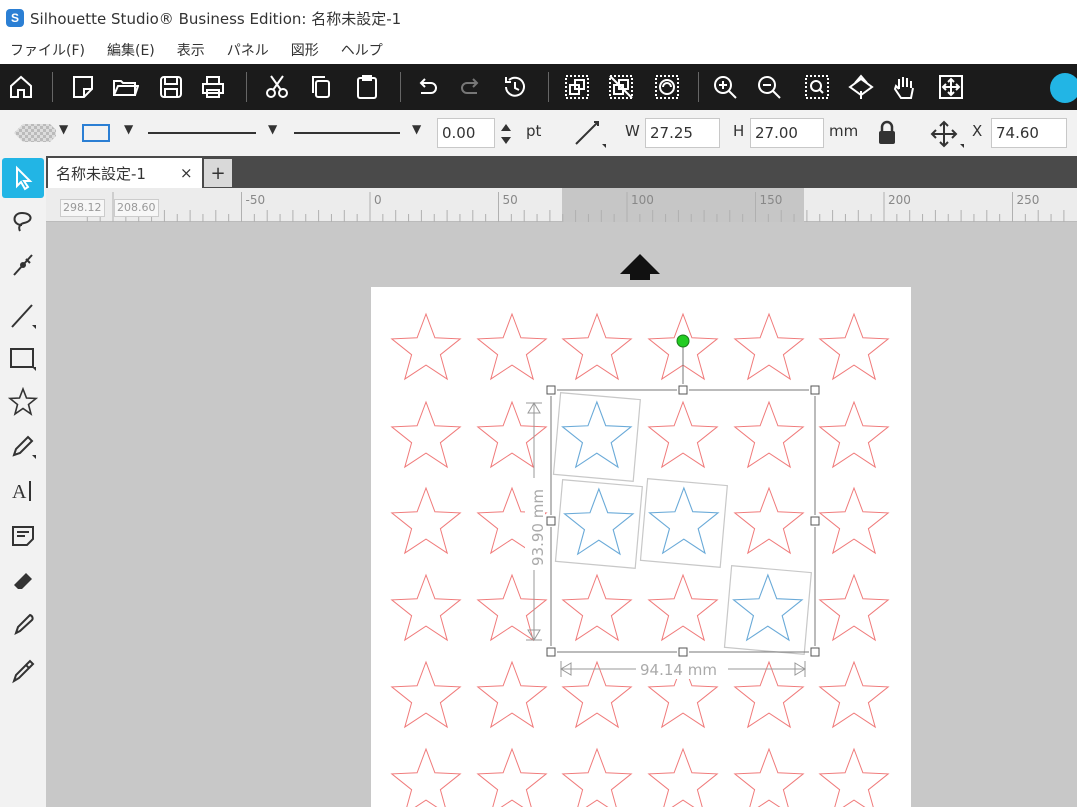 The width and height of the screenshot is (1077, 807). What do you see at coordinates (667, 87) in the screenshot?
I see `compound-icon` at bounding box center [667, 87].